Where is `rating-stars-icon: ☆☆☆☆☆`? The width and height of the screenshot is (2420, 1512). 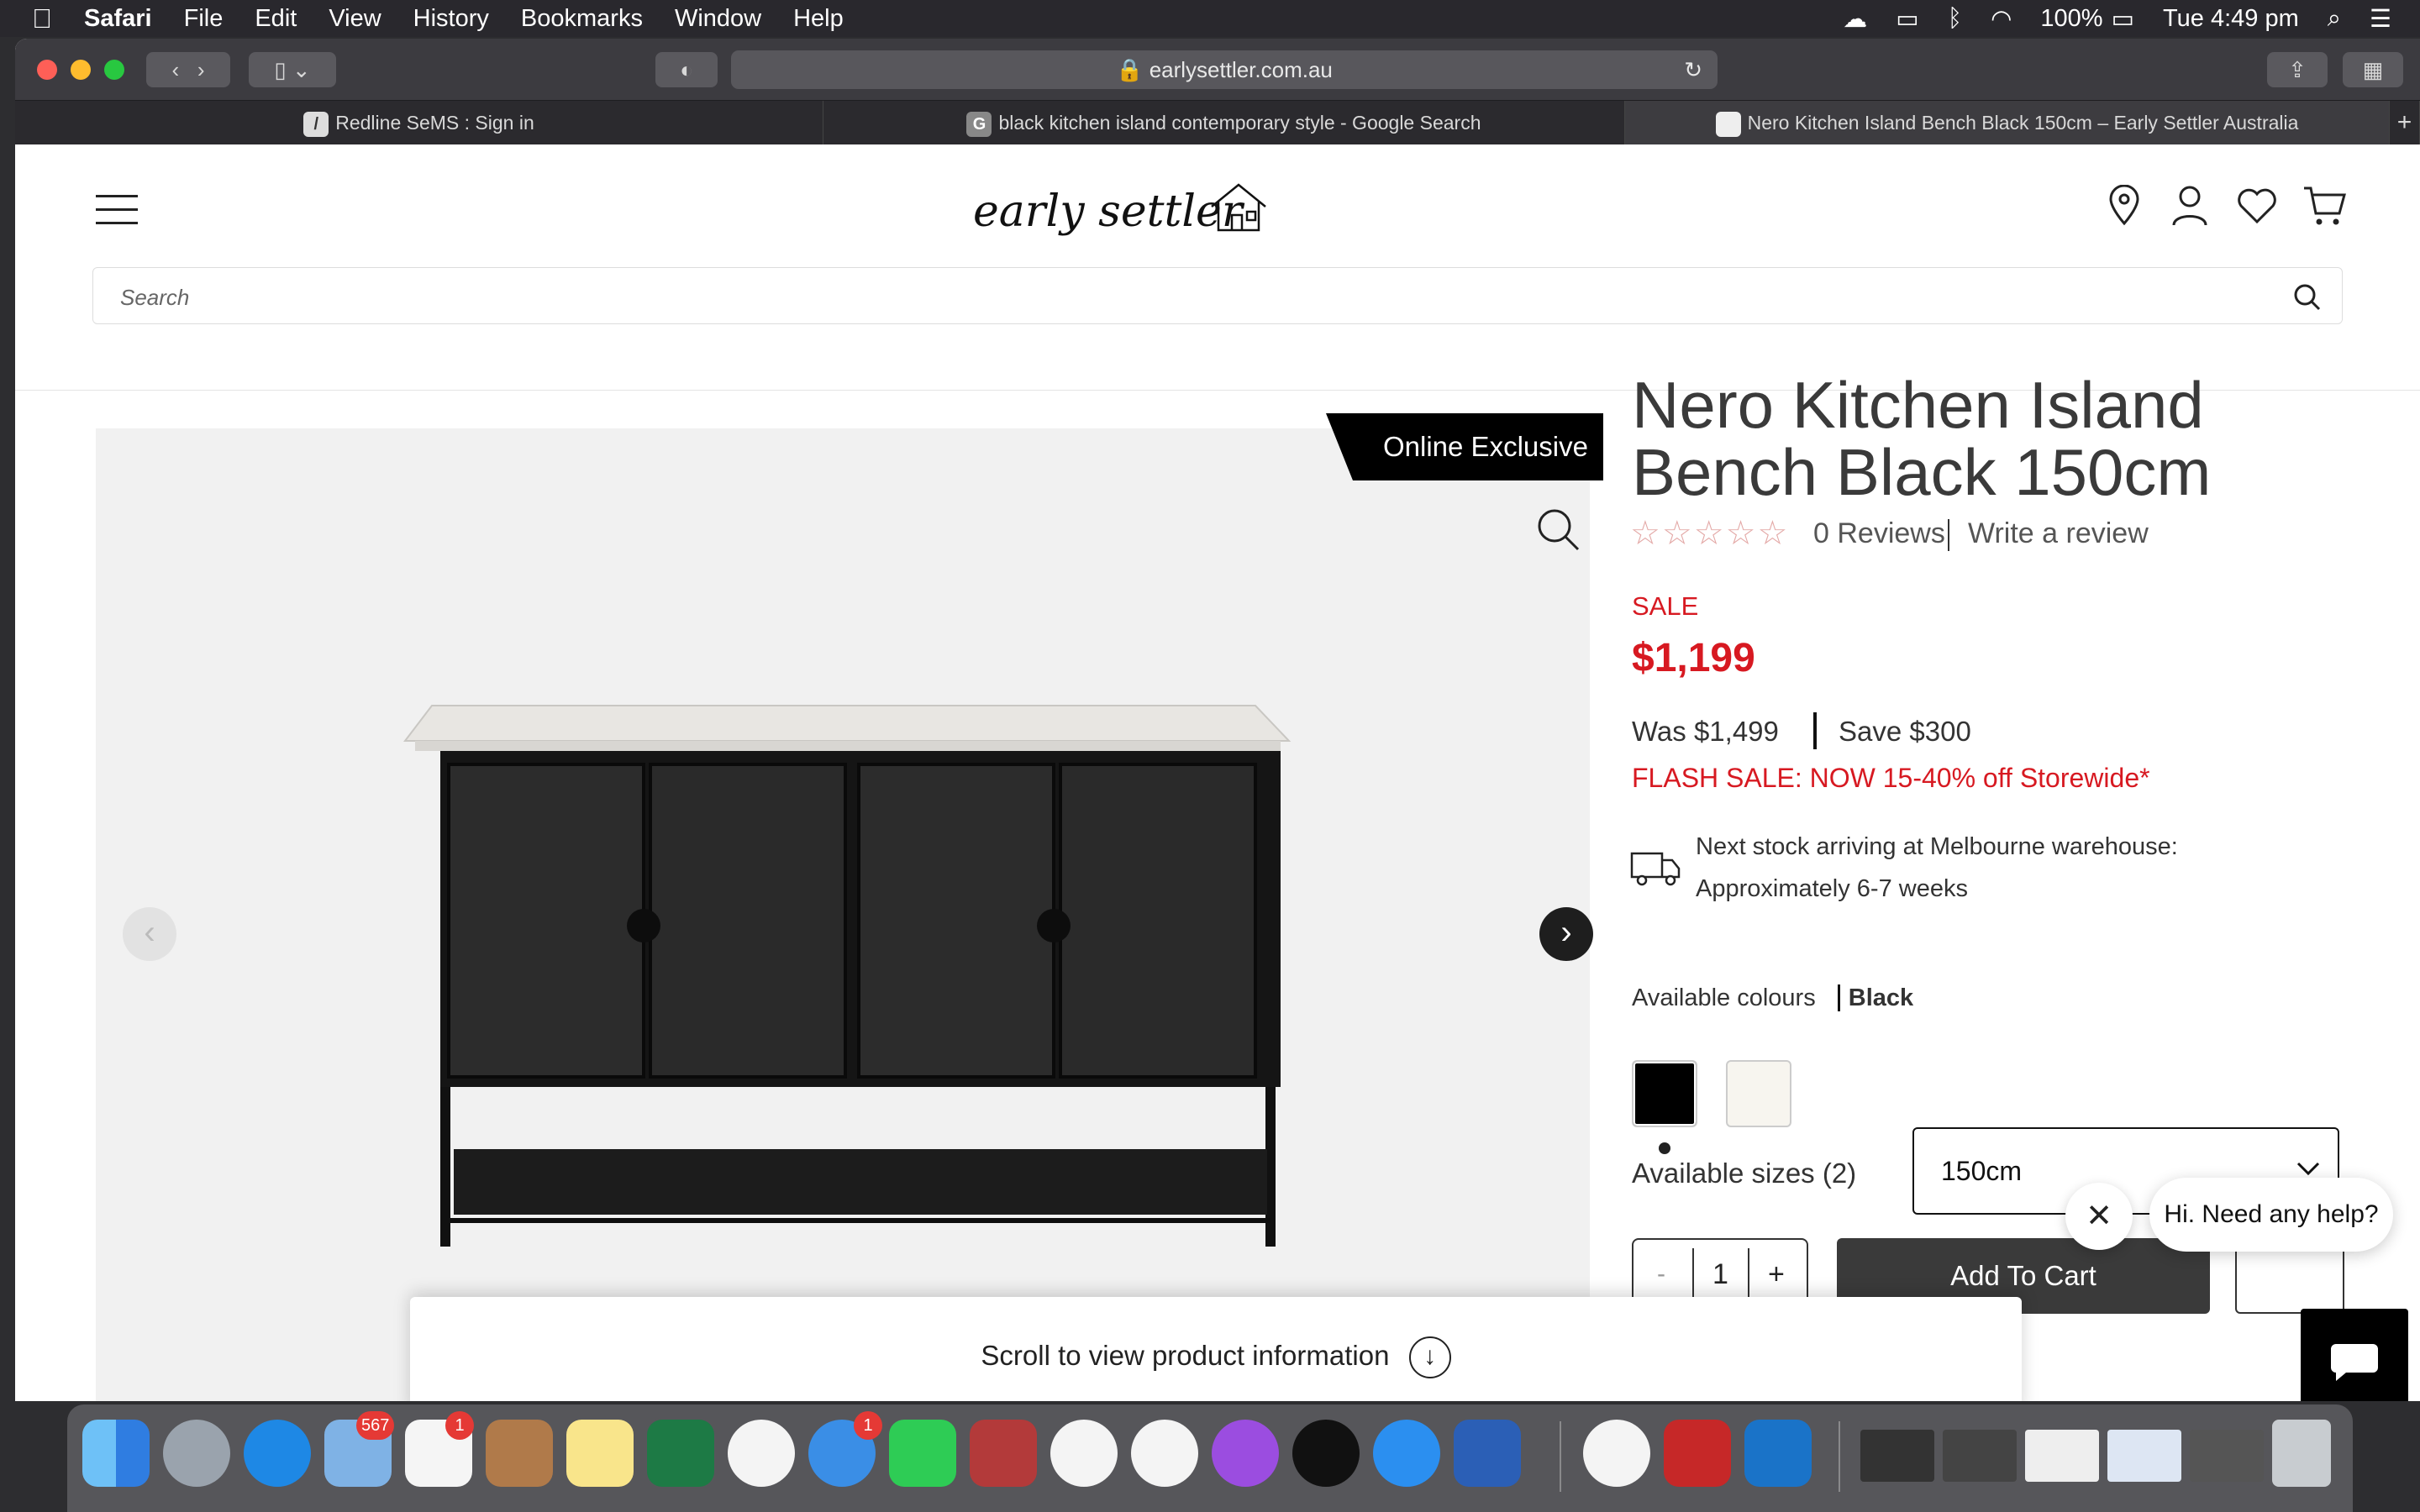
rating-stars-icon: ☆☆☆☆☆ is located at coordinates (1710, 533).